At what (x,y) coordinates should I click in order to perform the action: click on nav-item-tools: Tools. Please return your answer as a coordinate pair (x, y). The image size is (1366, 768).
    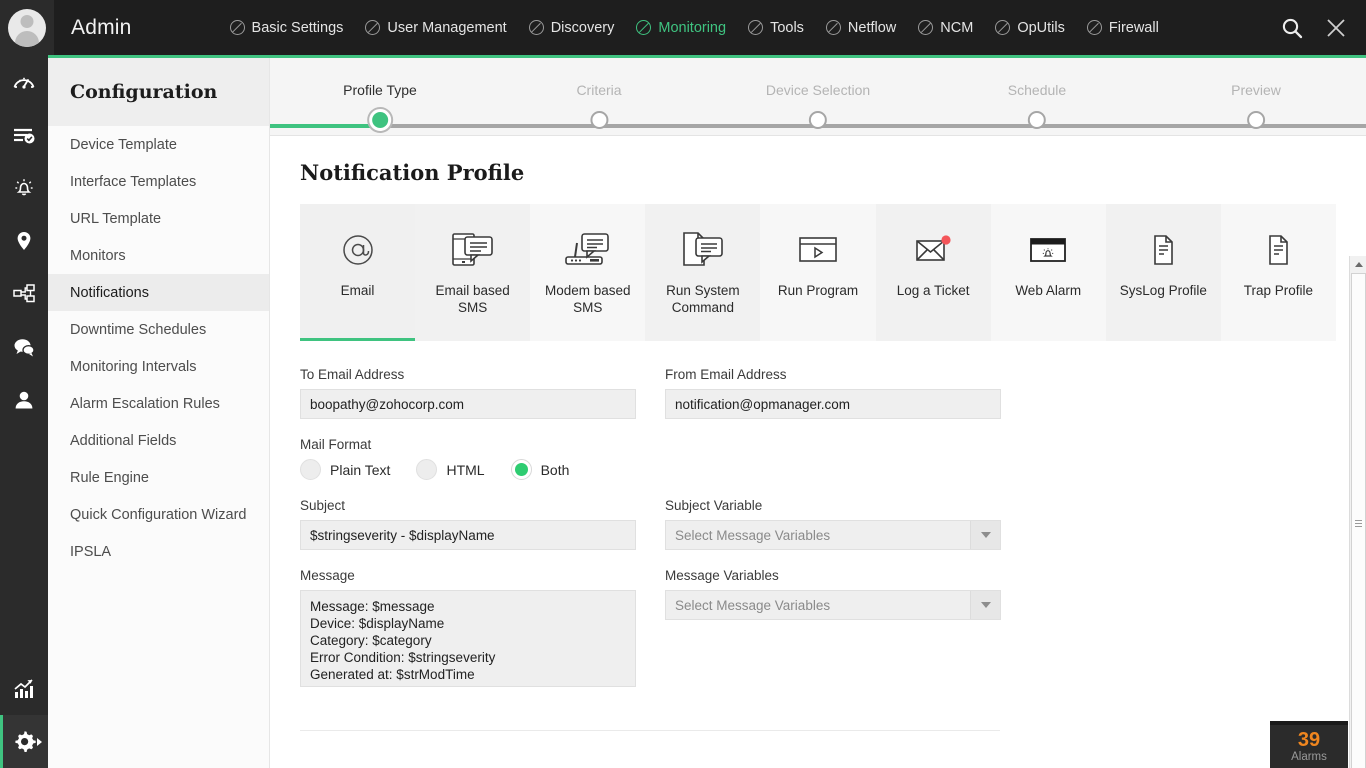
    Looking at the image, I should click on (776, 28).